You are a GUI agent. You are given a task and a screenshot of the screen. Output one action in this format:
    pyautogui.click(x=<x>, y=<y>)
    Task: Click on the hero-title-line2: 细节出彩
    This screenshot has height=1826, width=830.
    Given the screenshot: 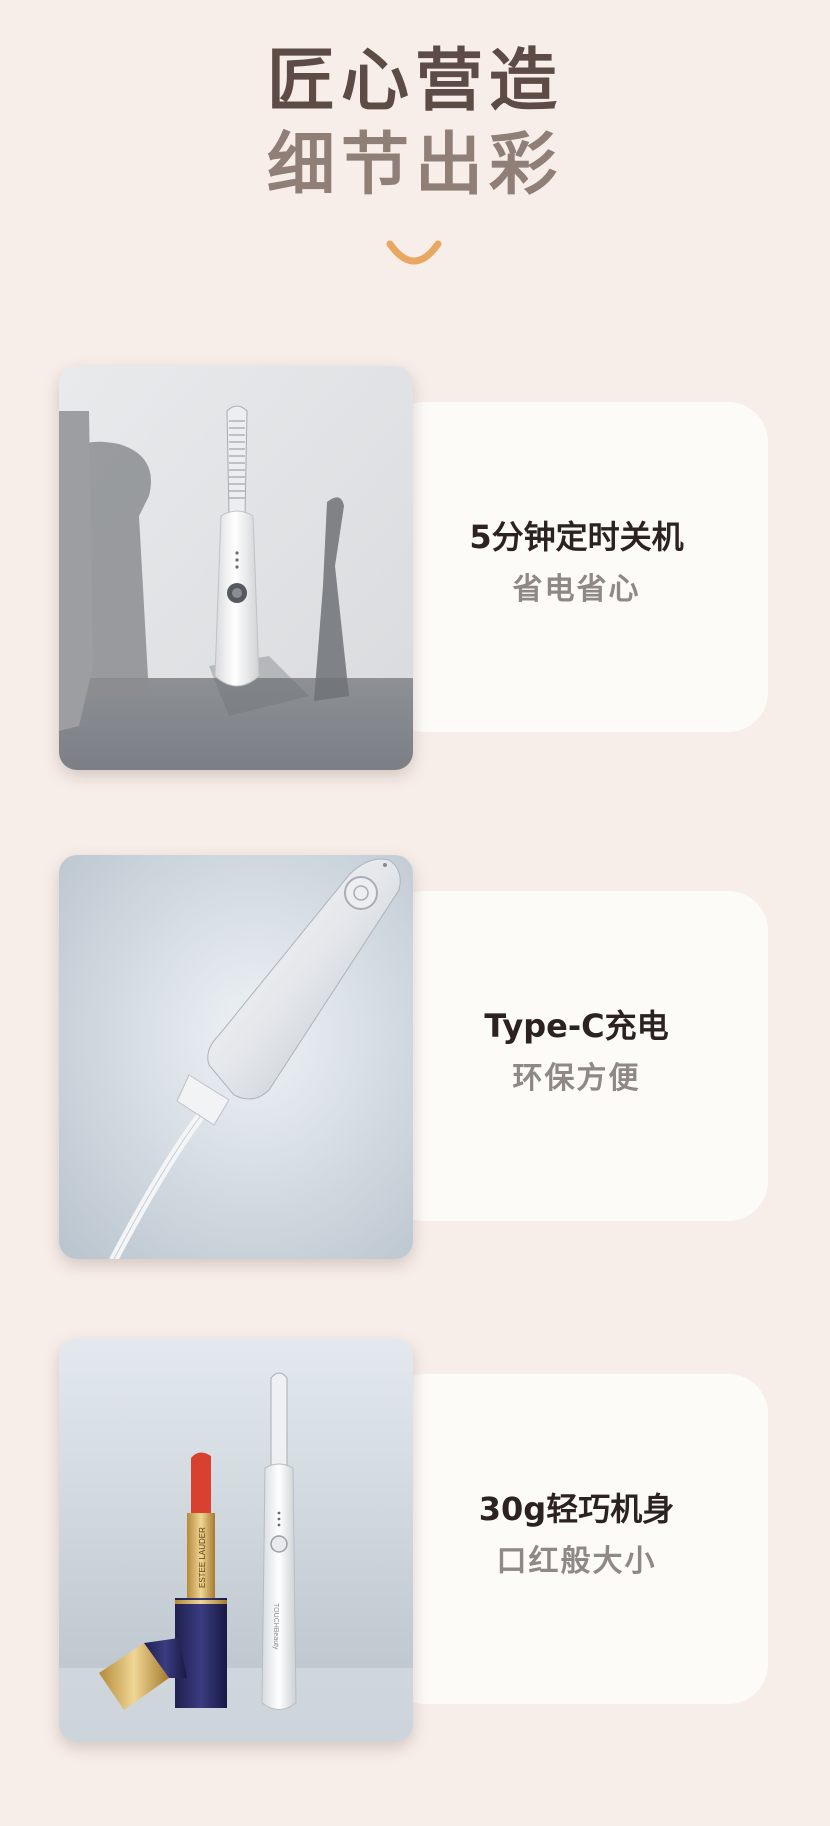 What is the action you would take?
    pyautogui.click(x=414, y=165)
    